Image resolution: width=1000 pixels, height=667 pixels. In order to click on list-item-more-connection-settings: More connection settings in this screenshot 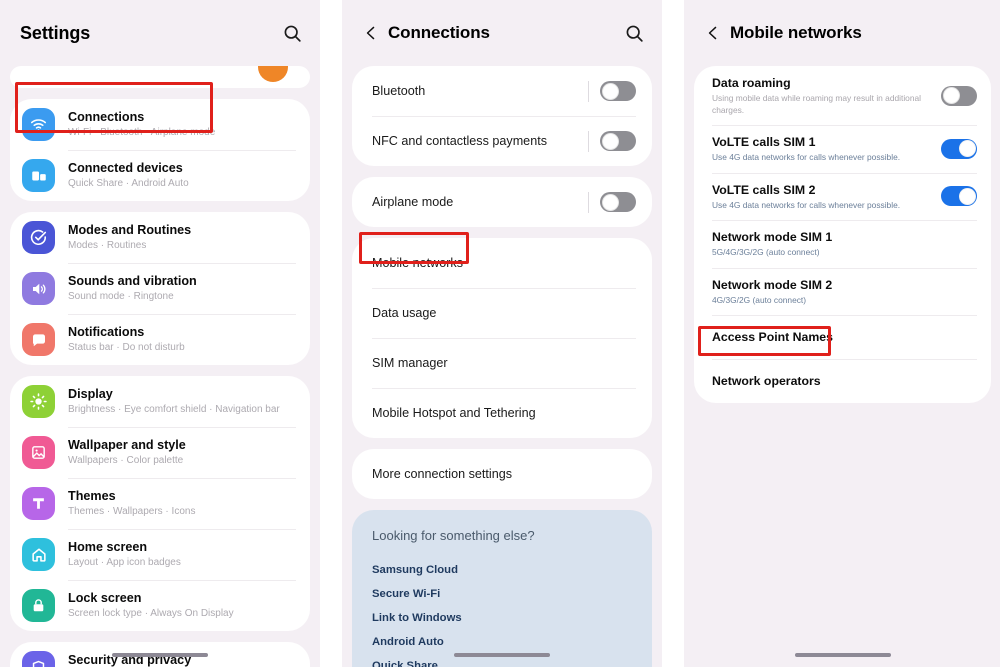, I will do `click(502, 474)`.